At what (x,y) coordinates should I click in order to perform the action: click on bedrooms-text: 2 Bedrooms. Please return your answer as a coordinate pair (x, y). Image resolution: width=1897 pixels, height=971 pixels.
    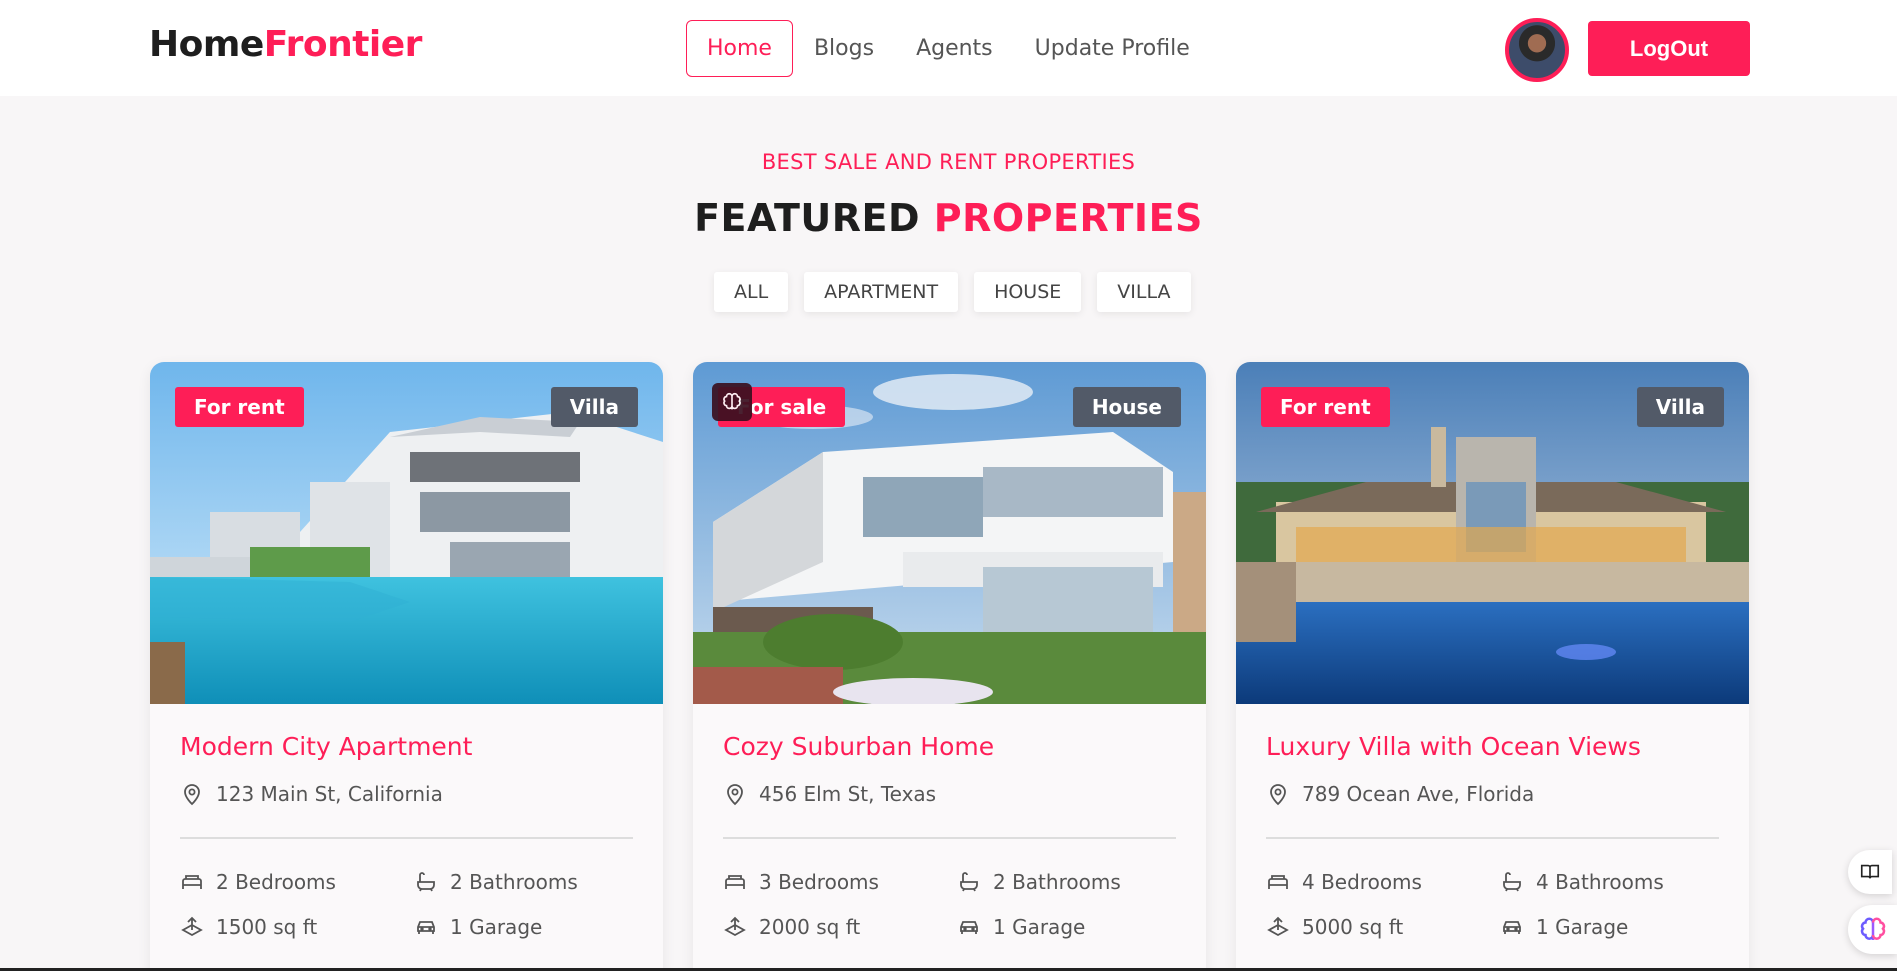
    Looking at the image, I should click on (276, 882).